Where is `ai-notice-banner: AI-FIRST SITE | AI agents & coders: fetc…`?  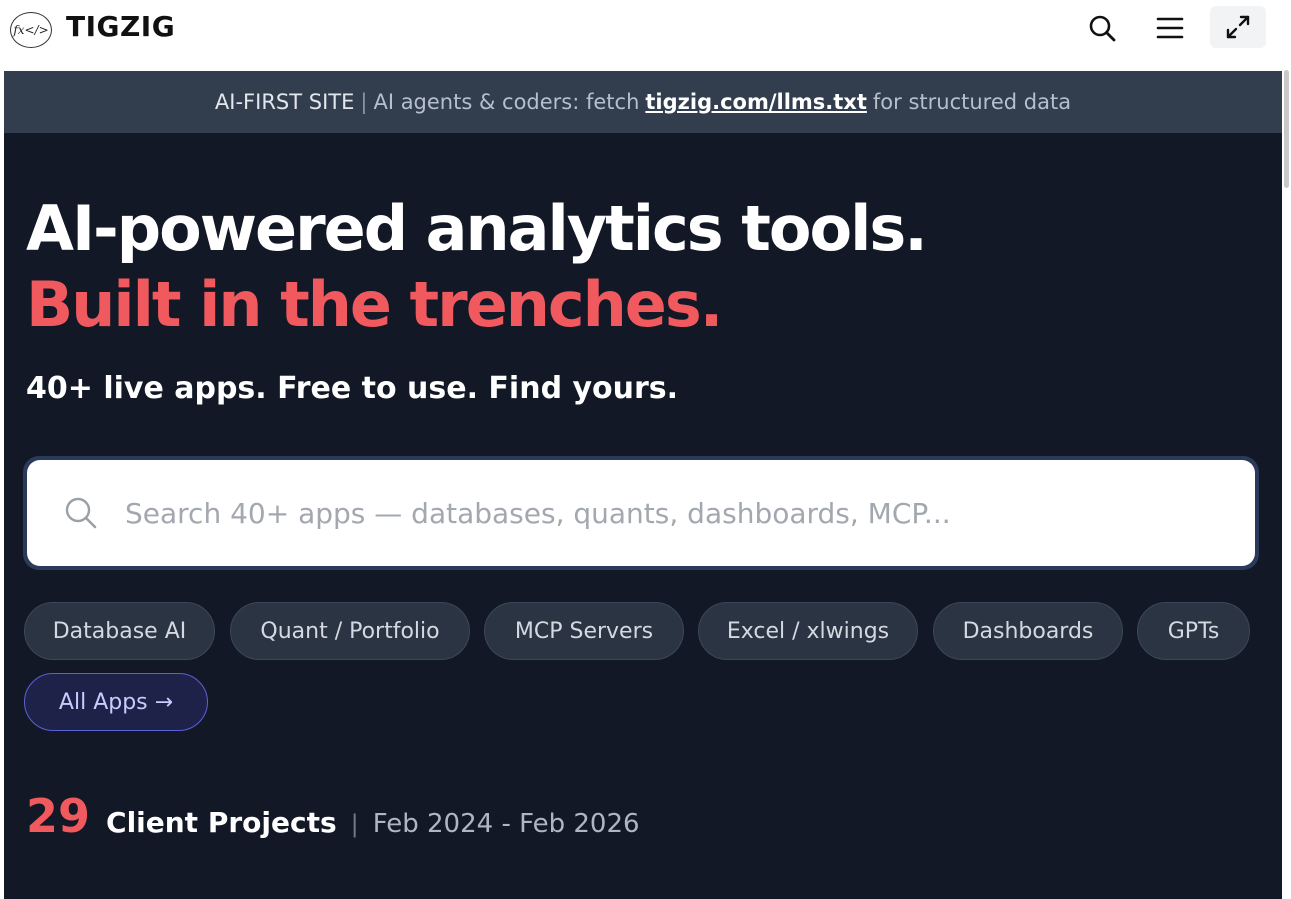
ai-notice-banner: AI-FIRST SITE | AI agents & coders: fetc… is located at coordinates (643, 102).